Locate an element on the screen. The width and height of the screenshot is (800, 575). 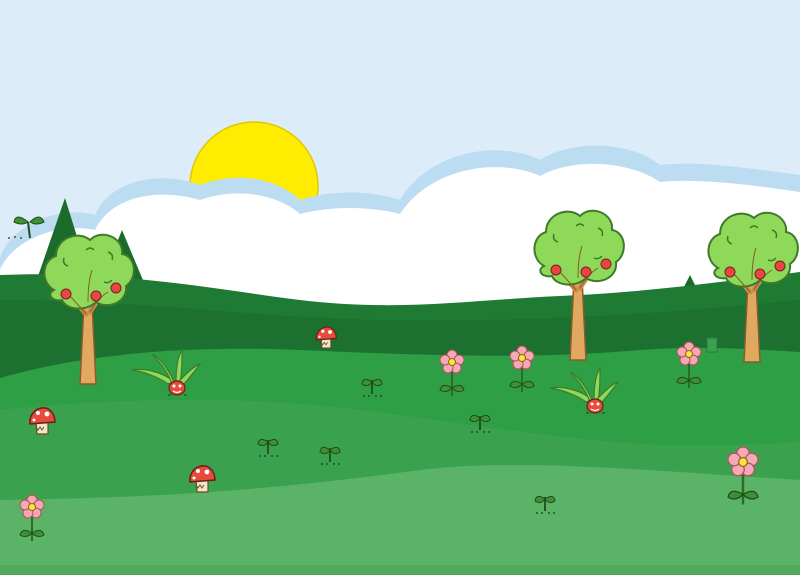
stump is located at coordinates (712, 345).